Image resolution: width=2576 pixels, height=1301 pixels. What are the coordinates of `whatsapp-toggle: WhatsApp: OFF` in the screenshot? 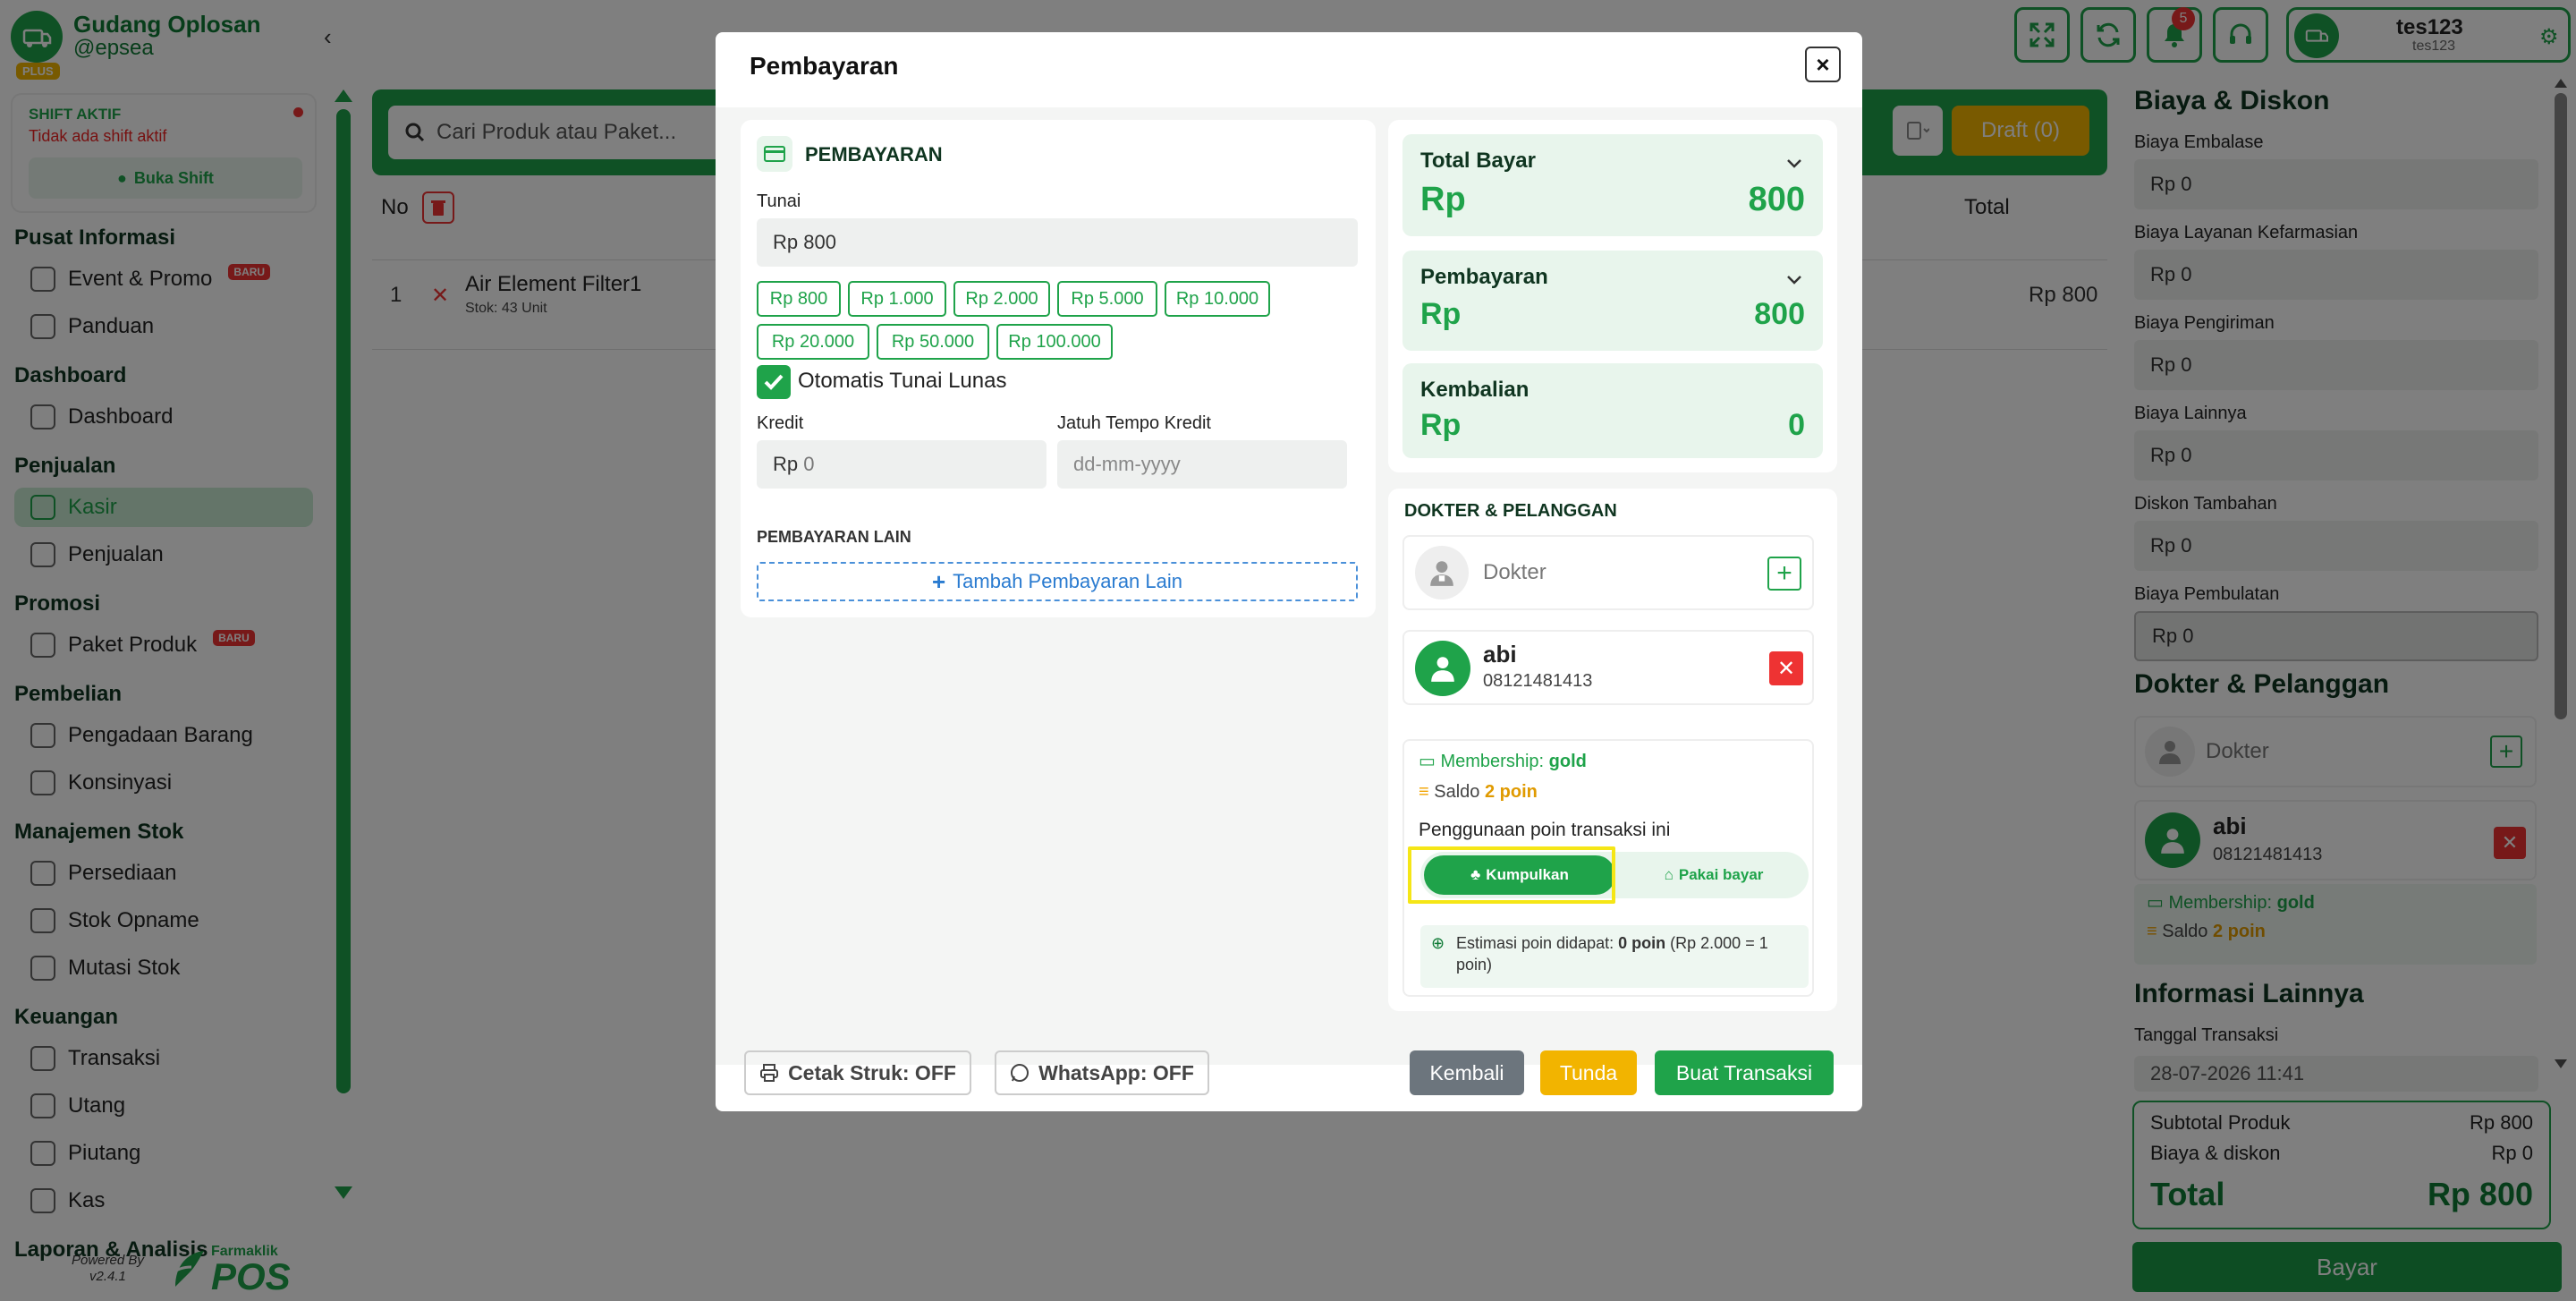 It's located at (1102, 1072).